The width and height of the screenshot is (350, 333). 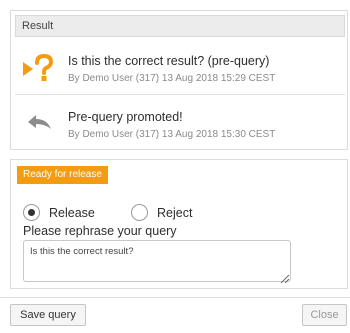 I want to click on reject-radio-label: Reject, so click(x=174, y=213).